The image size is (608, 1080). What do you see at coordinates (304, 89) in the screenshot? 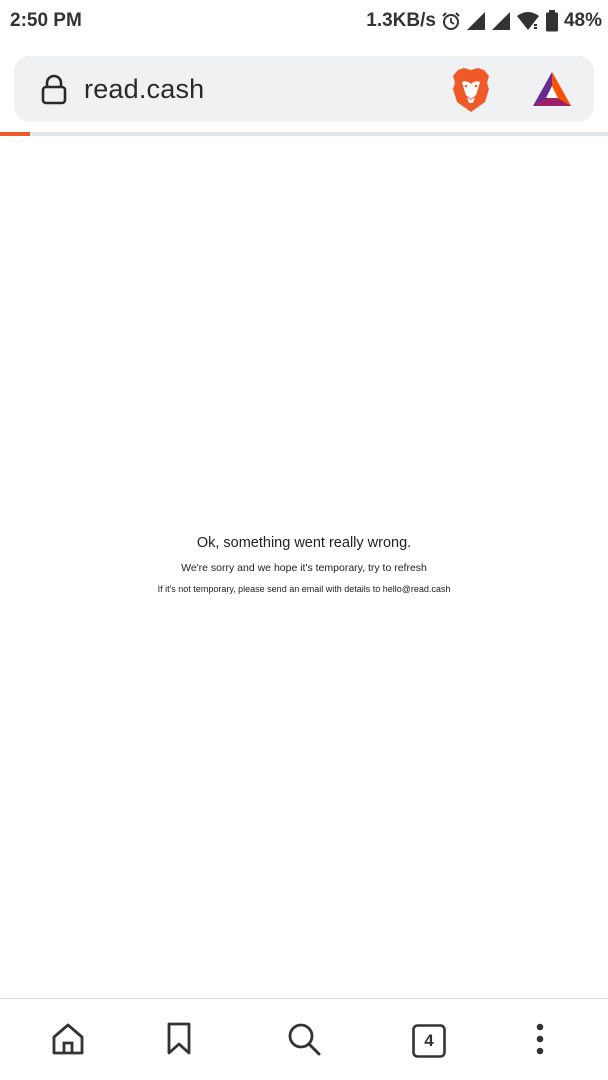
I see `url-bar: read.cash` at bounding box center [304, 89].